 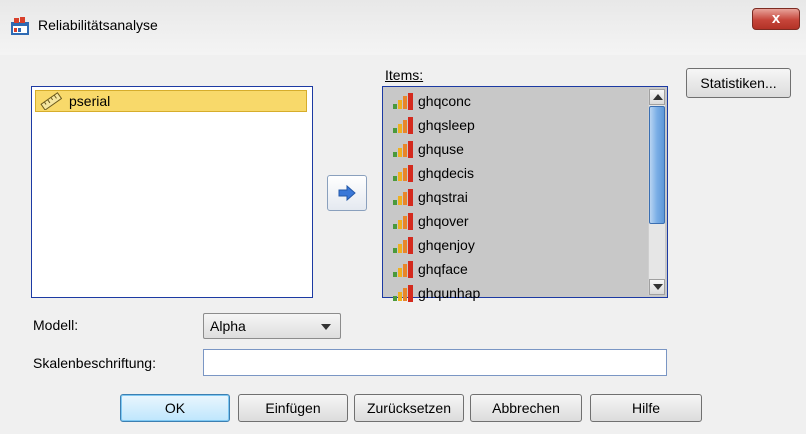 I want to click on close-button: x, so click(x=776, y=19).